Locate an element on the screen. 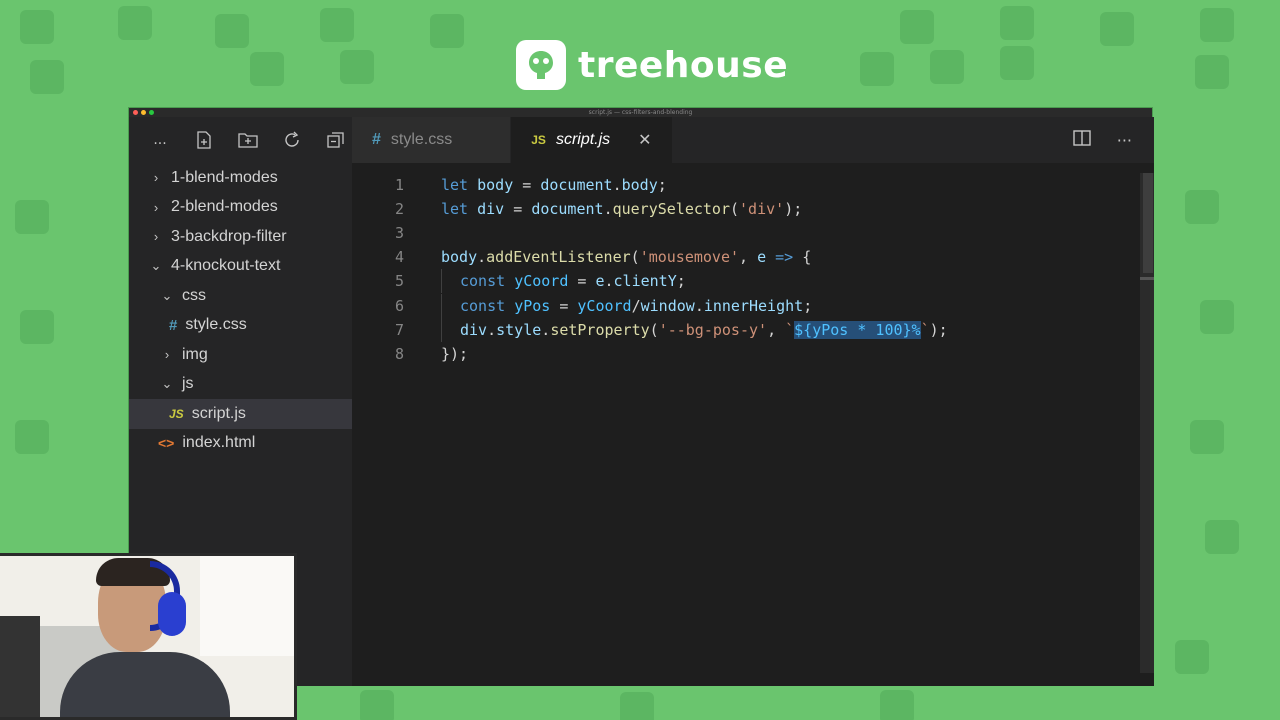 This screenshot has width=1280, height=720. tree-item-label: img is located at coordinates (195, 354).